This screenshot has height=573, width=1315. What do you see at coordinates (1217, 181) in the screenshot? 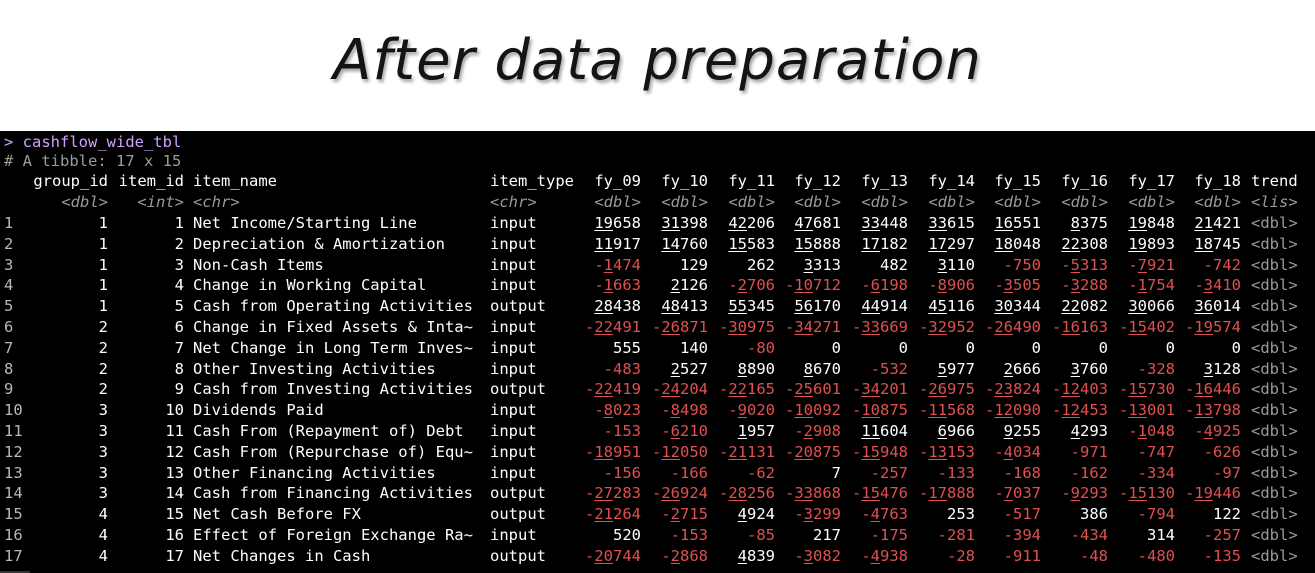
I see `column-header-fy-18: fy_18` at bounding box center [1217, 181].